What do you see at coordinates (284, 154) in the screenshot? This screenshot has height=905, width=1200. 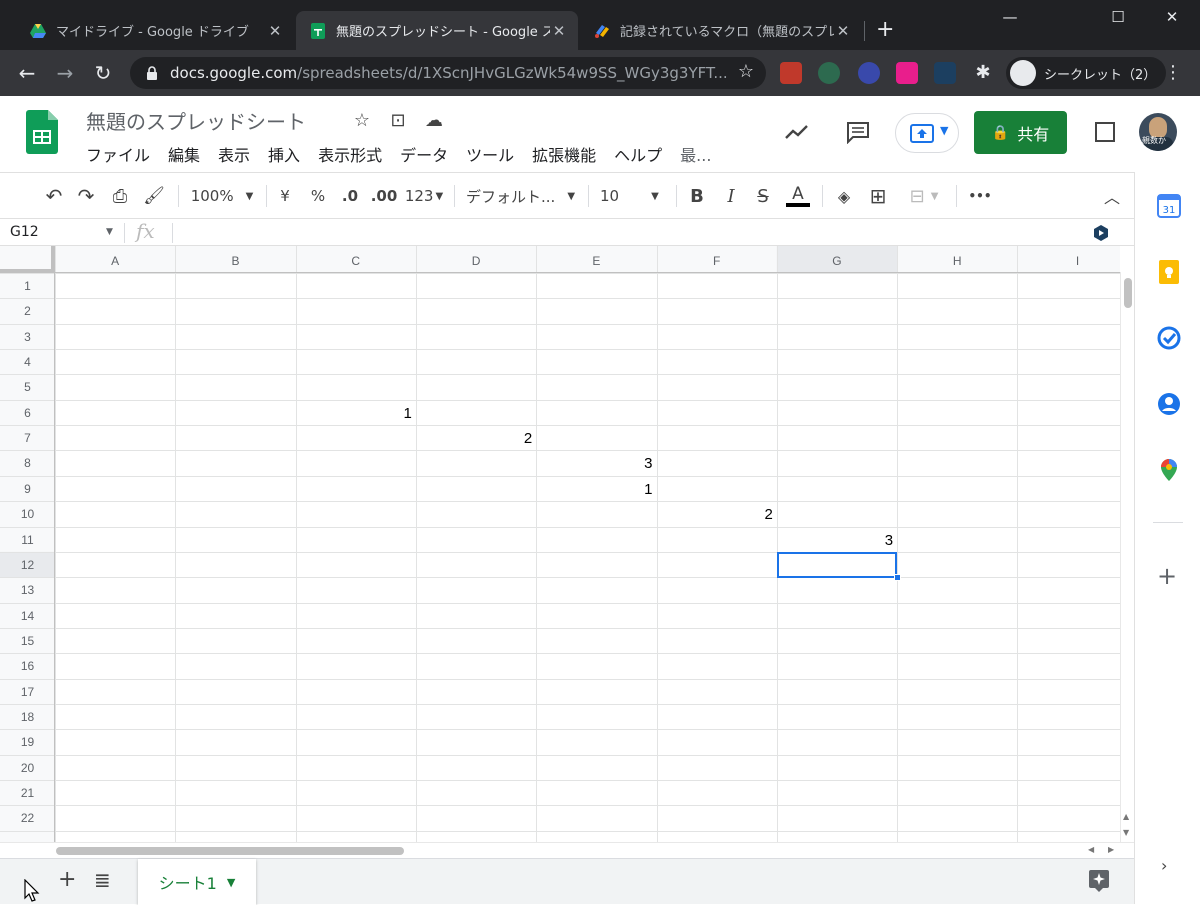 I see `menu-insert: 挿入` at bounding box center [284, 154].